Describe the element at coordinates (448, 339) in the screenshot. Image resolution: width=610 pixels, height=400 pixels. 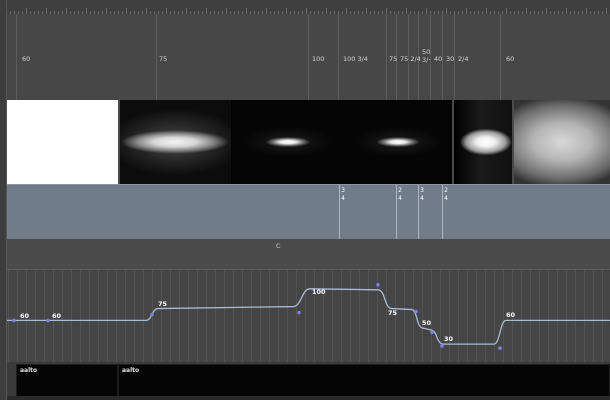
I see `tempo-point-label: 30` at that location.